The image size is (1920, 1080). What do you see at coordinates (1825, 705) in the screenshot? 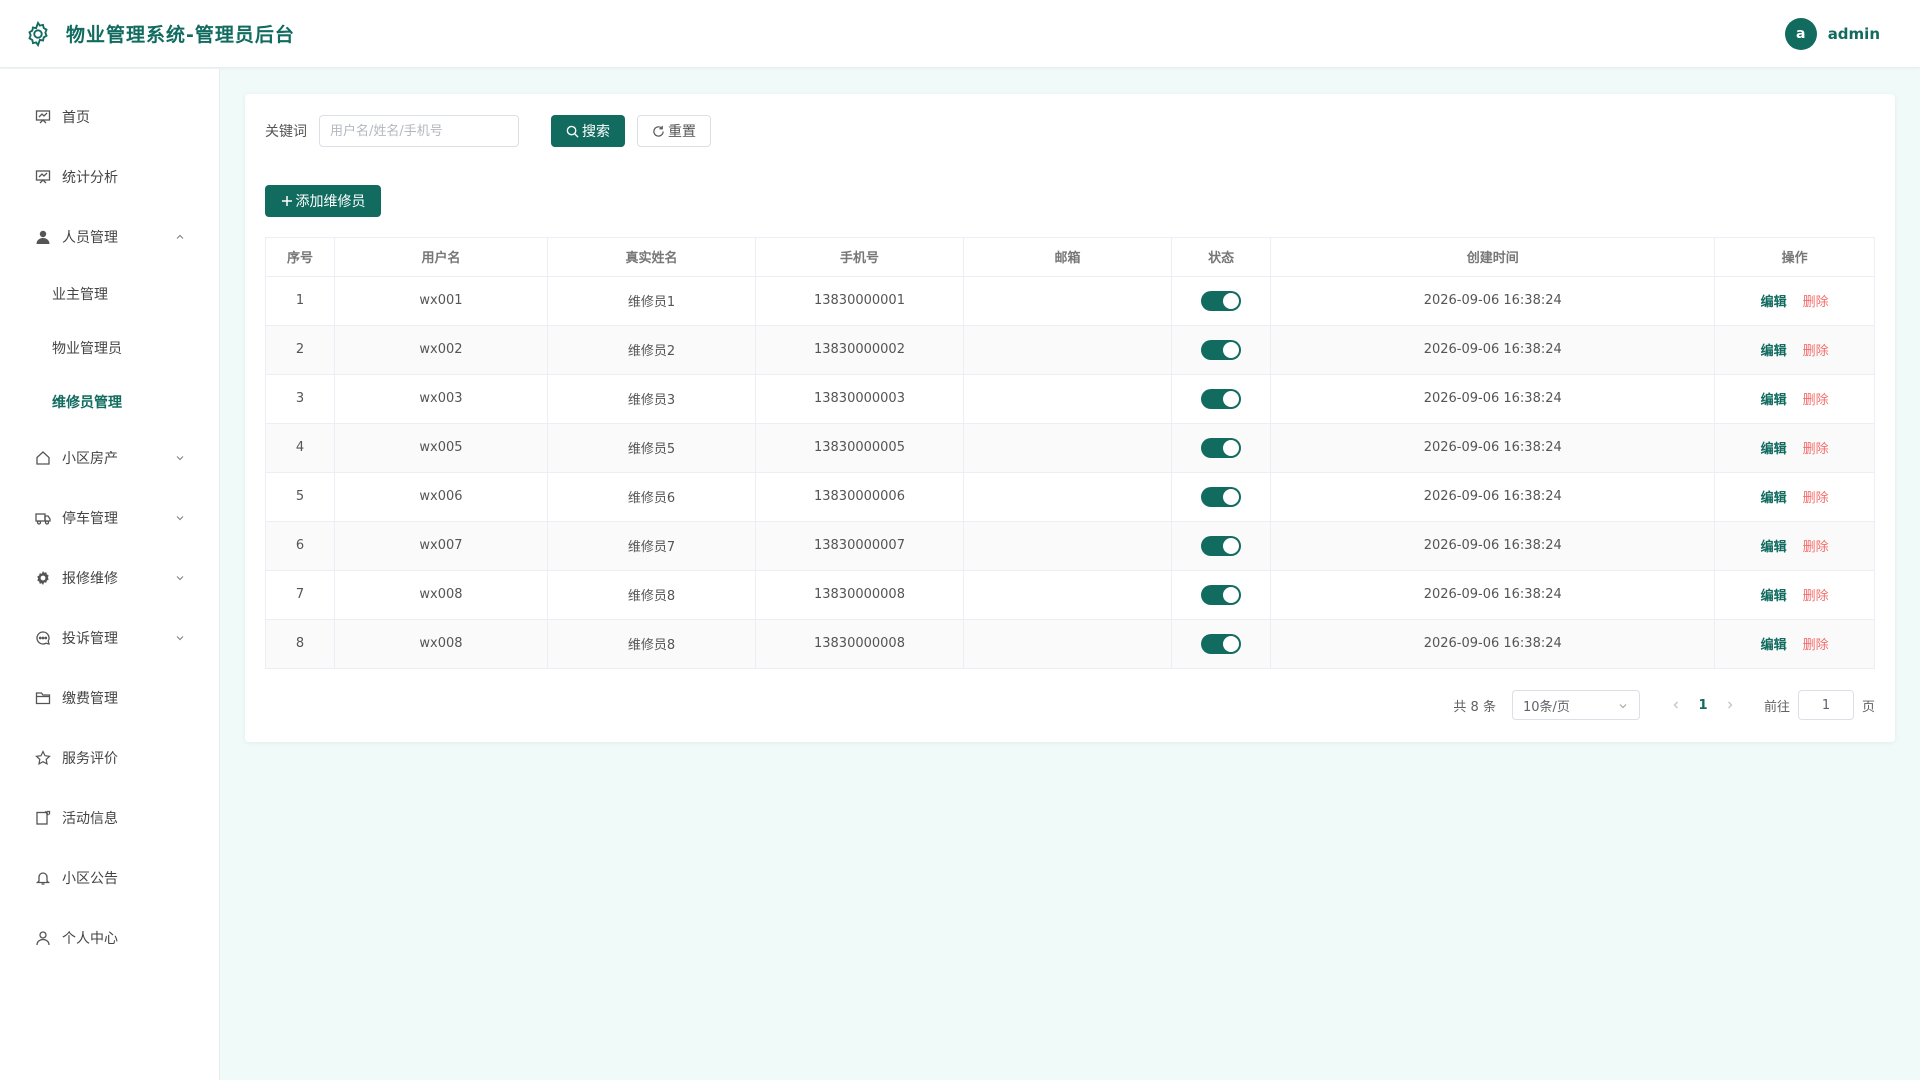
I see `goto-page-input` at bounding box center [1825, 705].